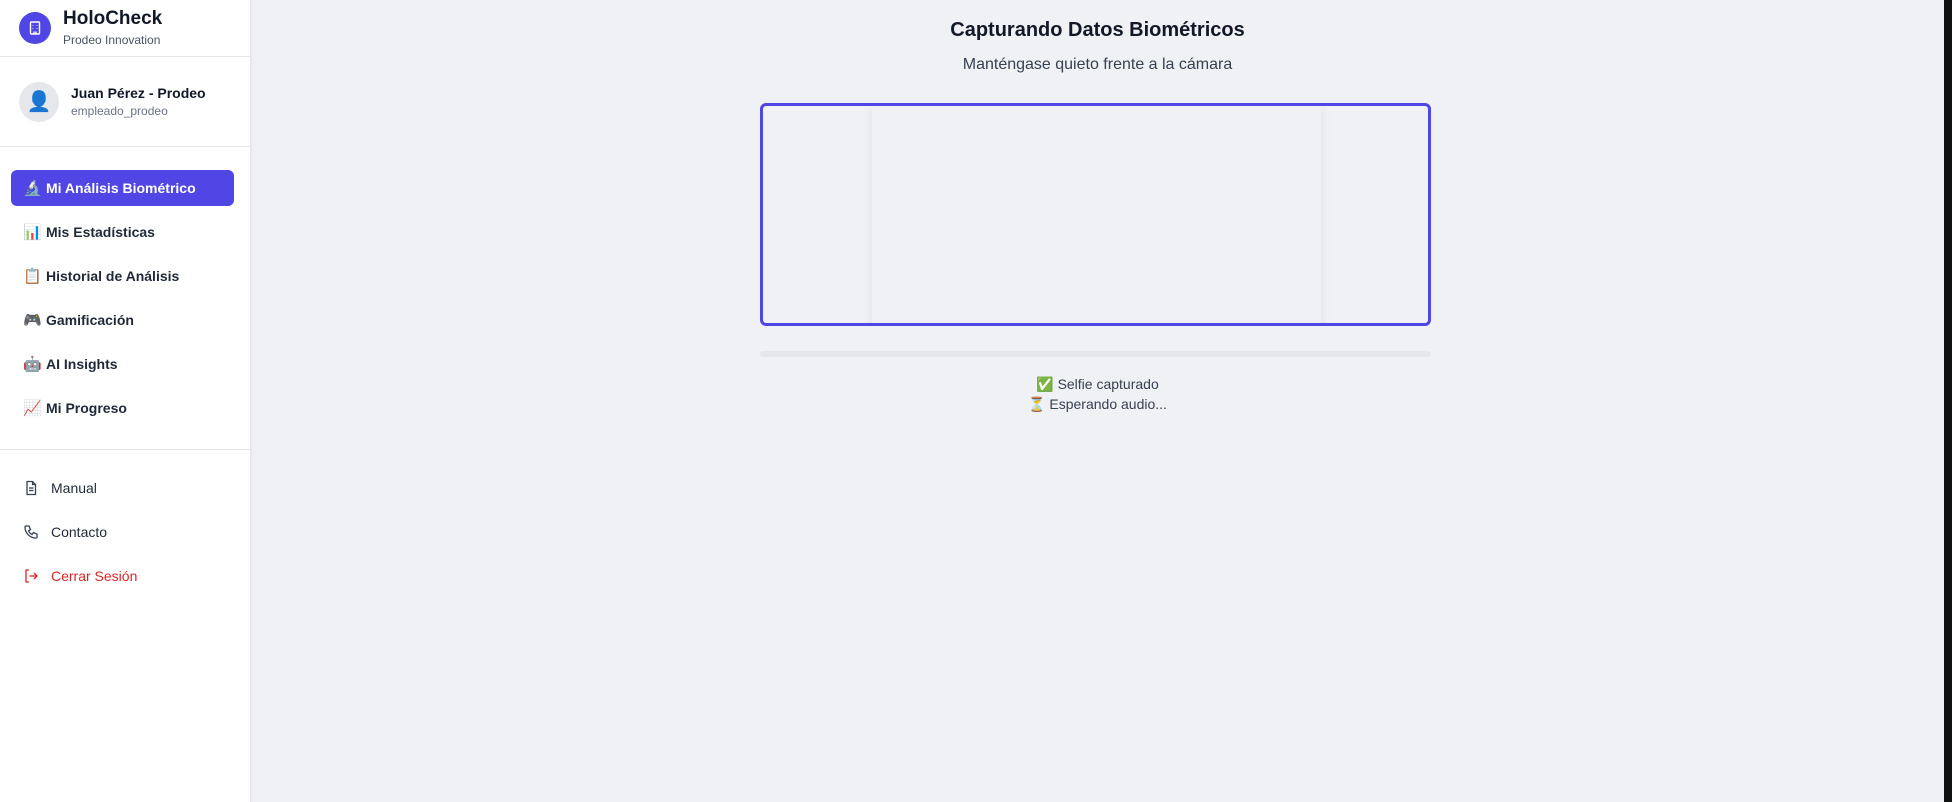  Describe the element at coordinates (1045, 384) in the screenshot. I see `check-icon: ✅` at that location.